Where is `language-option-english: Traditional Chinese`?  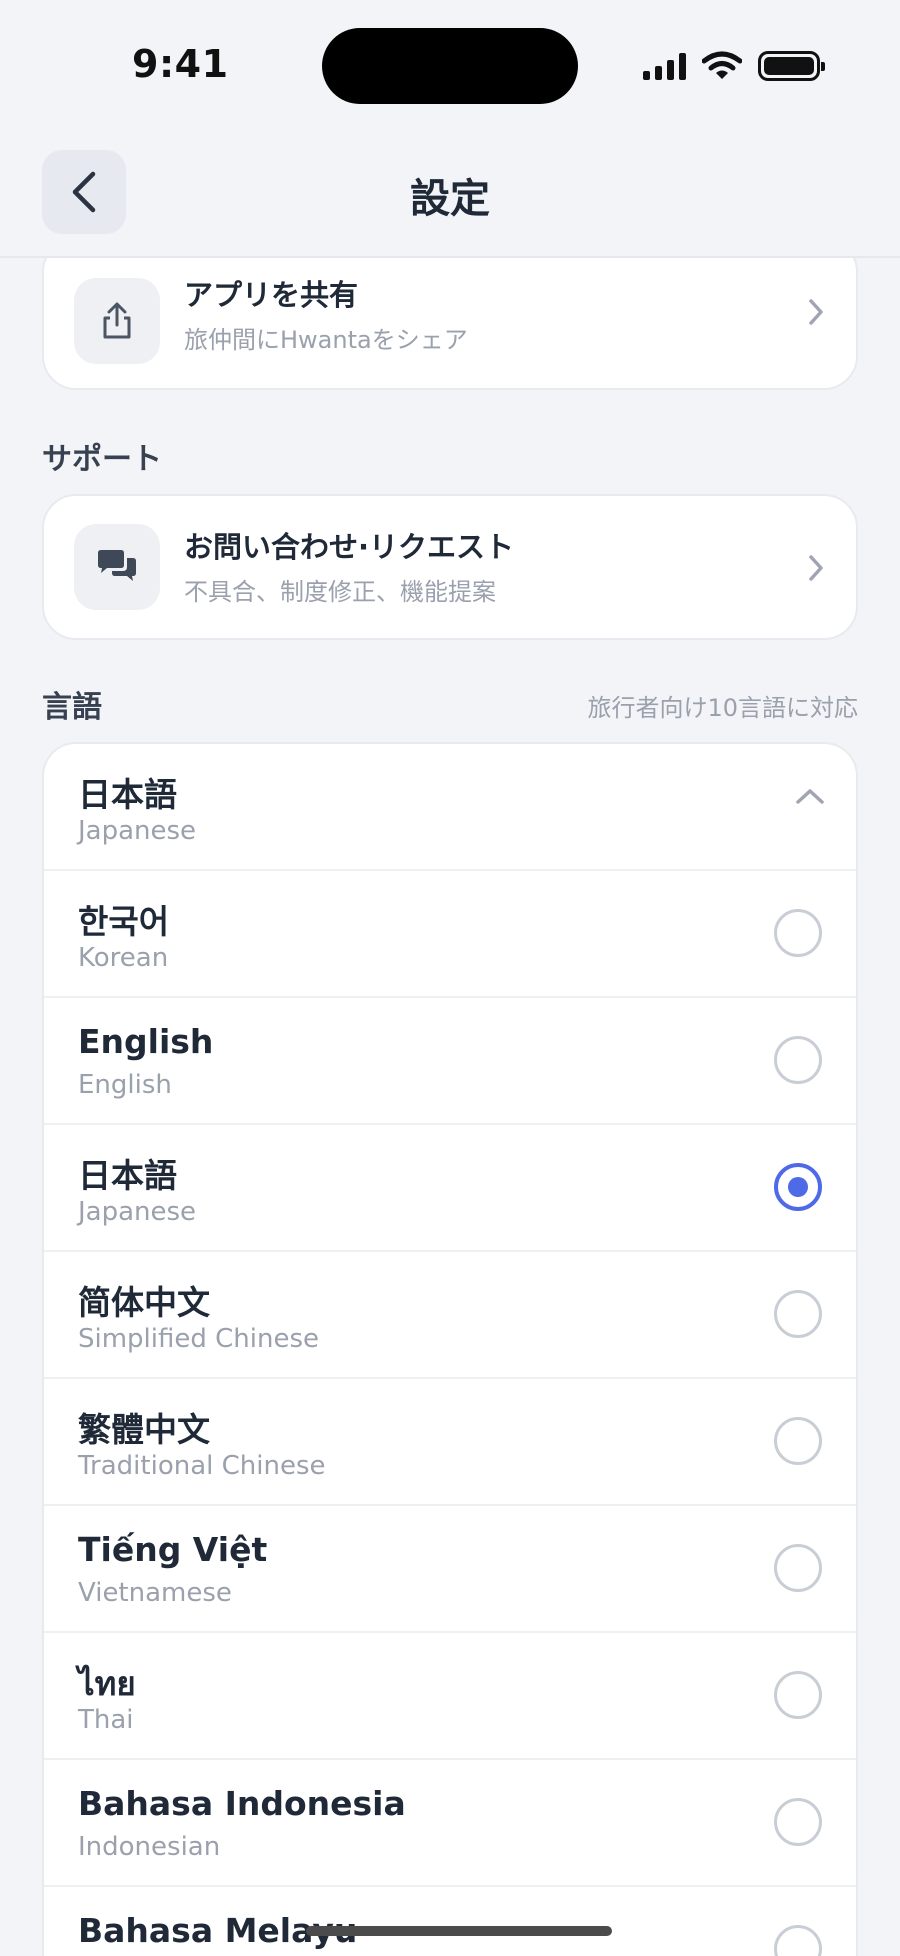 language-option-english: Traditional Chinese is located at coordinates (202, 1466).